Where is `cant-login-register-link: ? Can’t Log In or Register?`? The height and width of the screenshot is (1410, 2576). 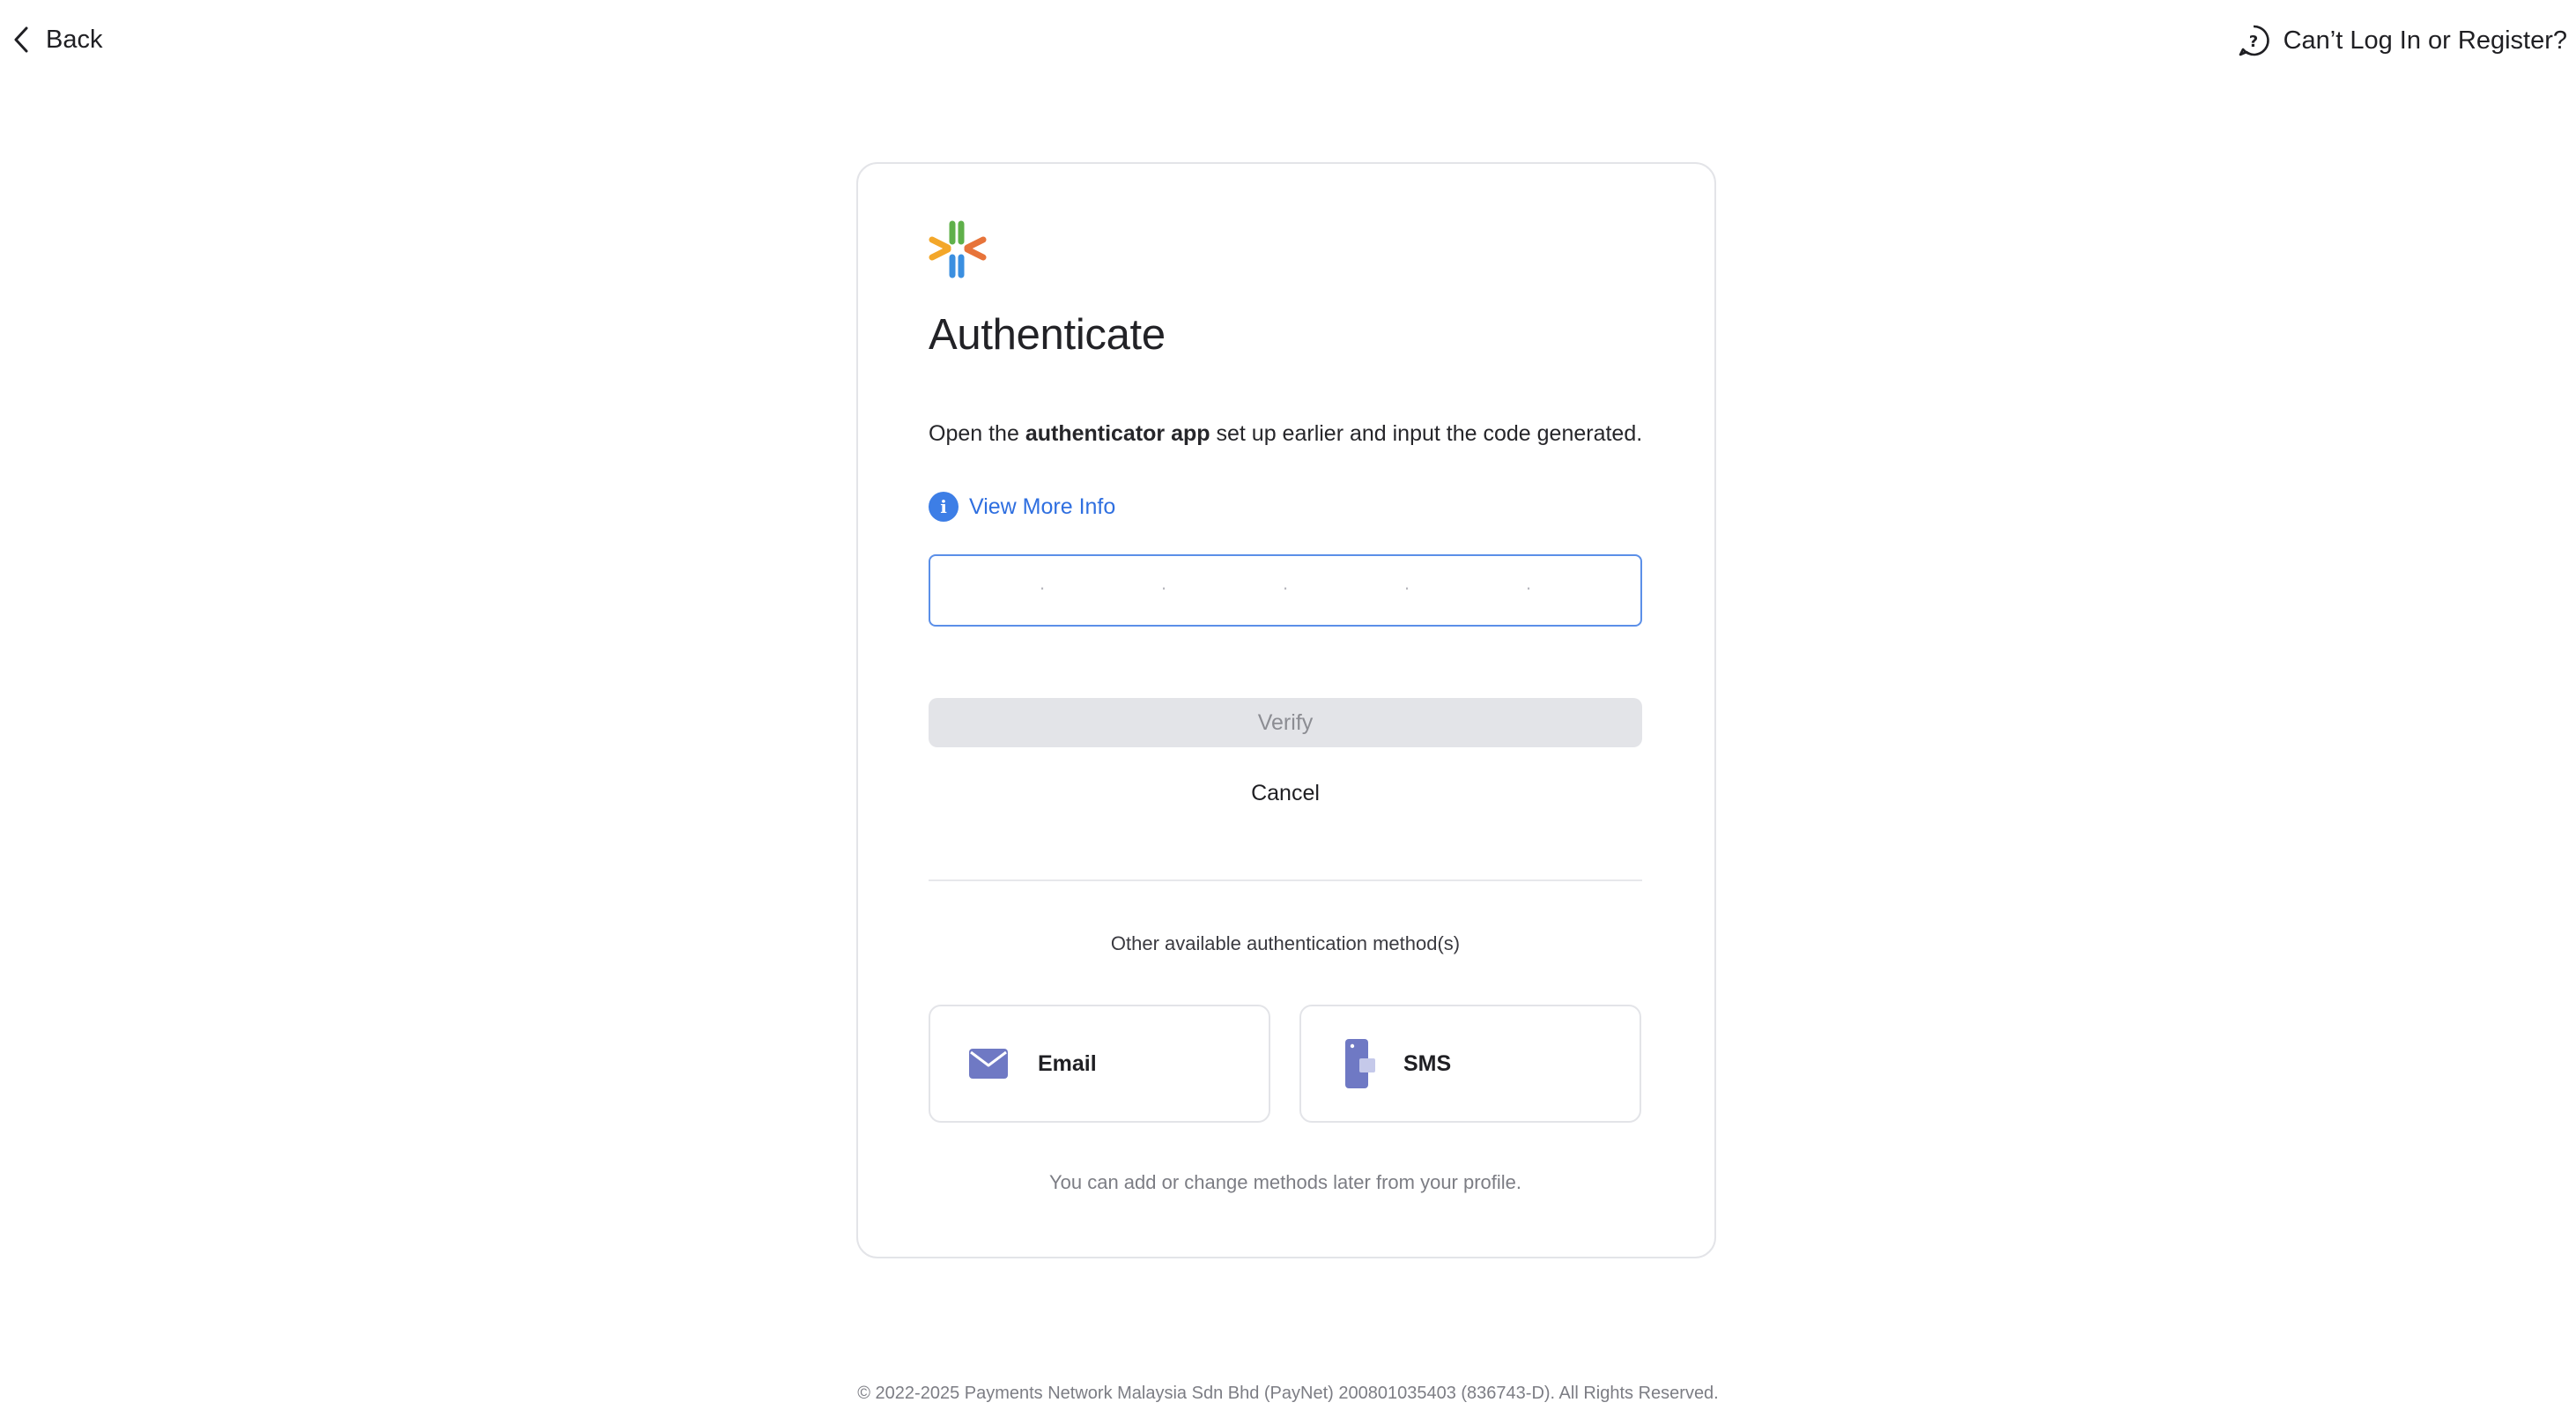 cant-login-register-link: ? Can’t Log In or Register? is located at coordinates (2401, 40).